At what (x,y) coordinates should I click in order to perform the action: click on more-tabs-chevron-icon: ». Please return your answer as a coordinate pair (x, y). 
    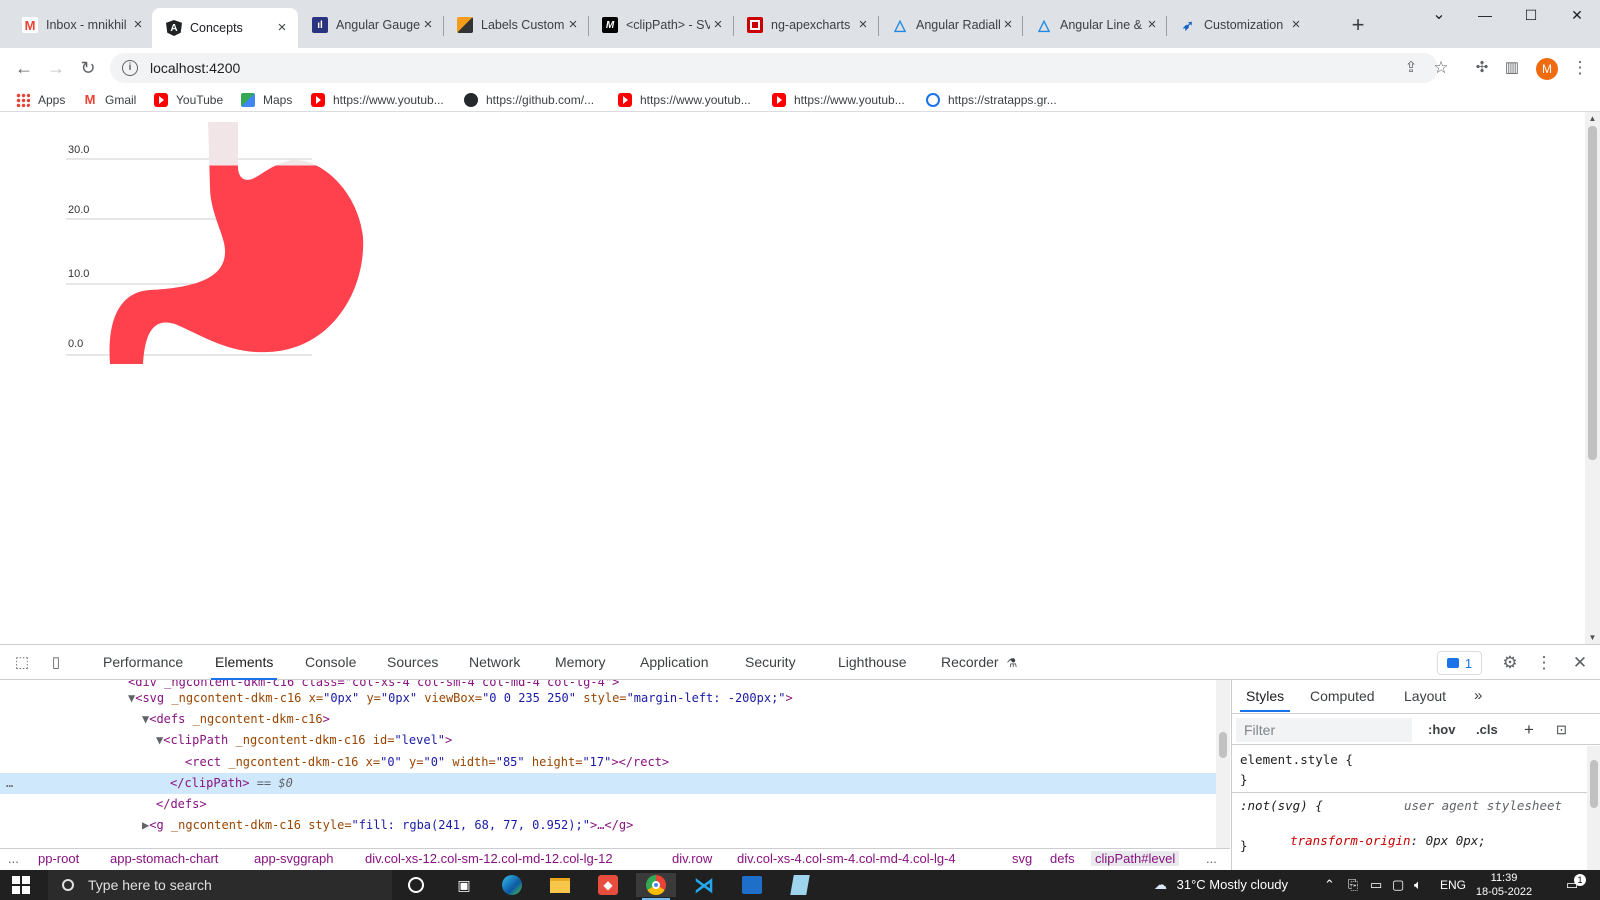
    Looking at the image, I should click on (1478, 696).